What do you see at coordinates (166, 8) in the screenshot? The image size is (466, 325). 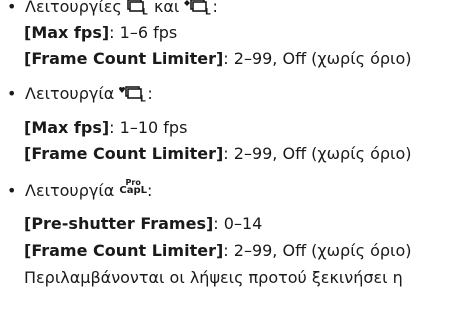 I see `mode-connector: και` at bounding box center [166, 8].